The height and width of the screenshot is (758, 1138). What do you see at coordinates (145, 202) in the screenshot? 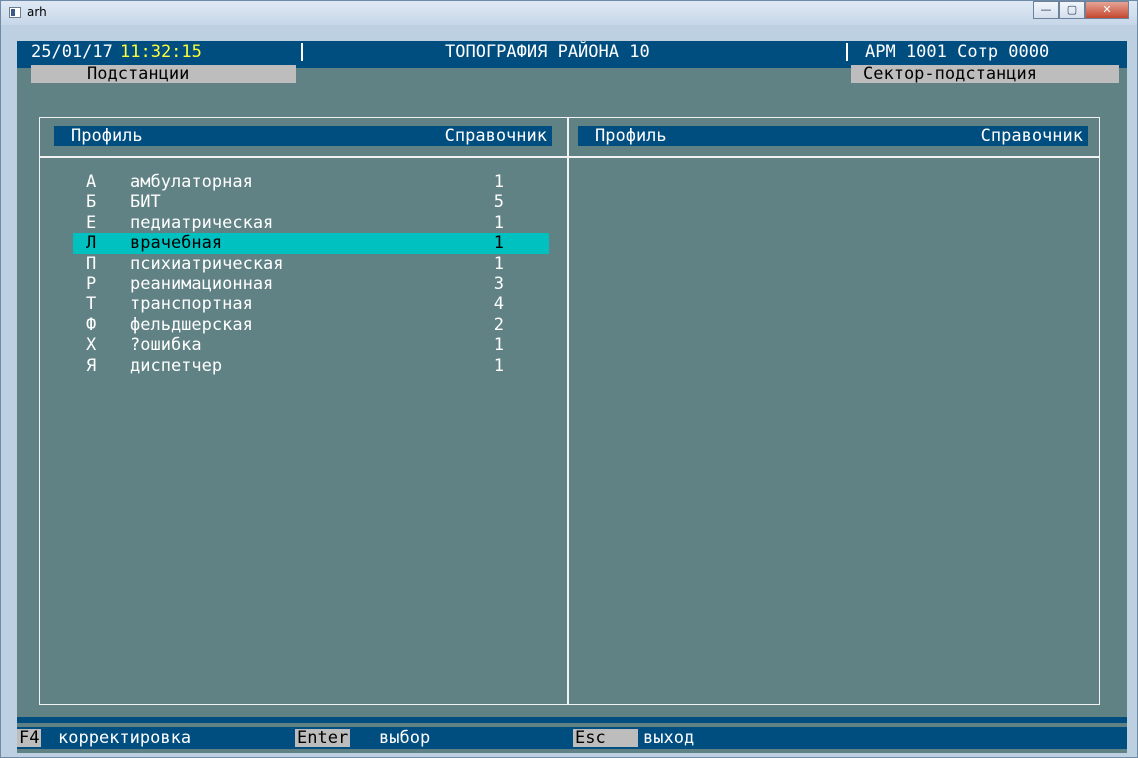
I see `profile-name: БИТ` at bounding box center [145, 202].